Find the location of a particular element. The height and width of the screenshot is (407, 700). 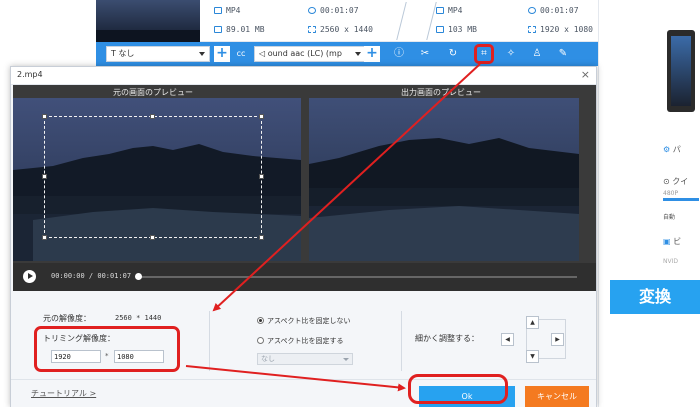

device-preview is located at coordinates (681, 71).